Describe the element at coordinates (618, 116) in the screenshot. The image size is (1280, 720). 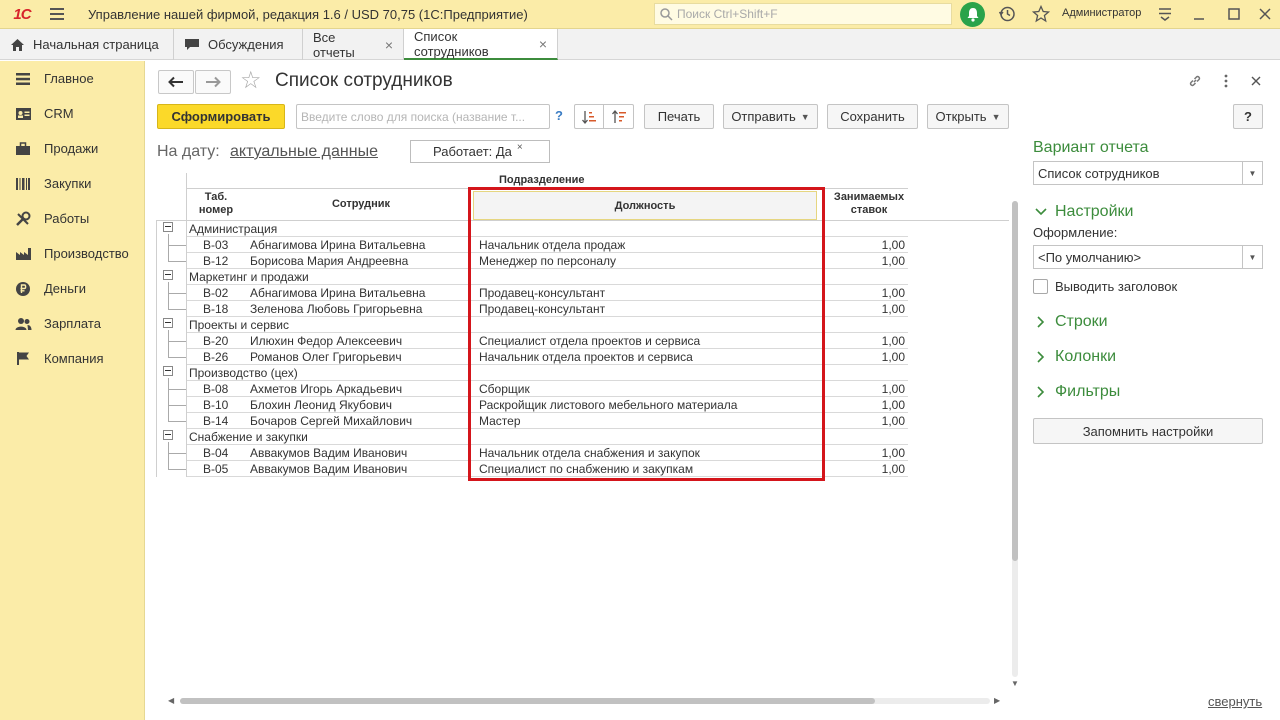
I see `sort-descending-icon` at that location.